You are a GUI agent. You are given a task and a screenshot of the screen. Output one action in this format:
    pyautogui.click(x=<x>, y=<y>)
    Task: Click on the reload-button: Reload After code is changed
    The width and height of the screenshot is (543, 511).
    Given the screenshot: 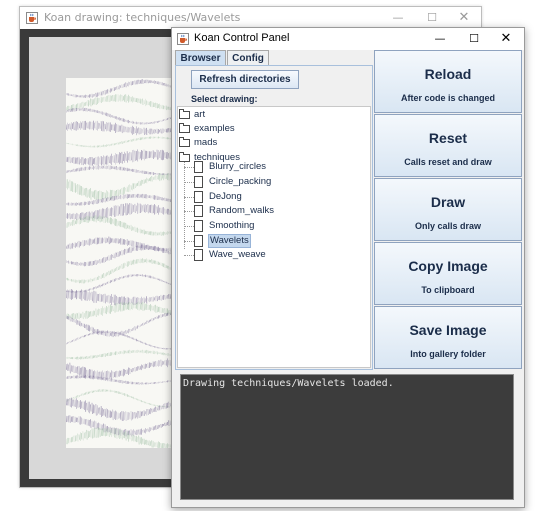 What is the action you would take?
    pyautogui.click(x=448, y=81)
    